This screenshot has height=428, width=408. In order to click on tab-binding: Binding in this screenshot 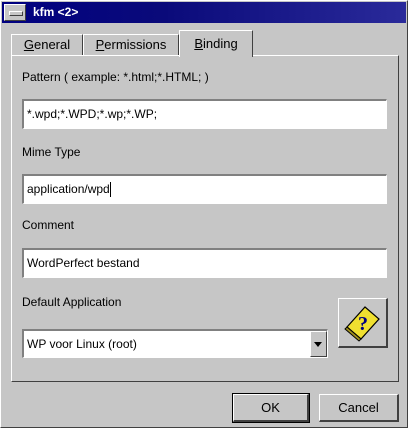, I will do `click(216, 43)`.